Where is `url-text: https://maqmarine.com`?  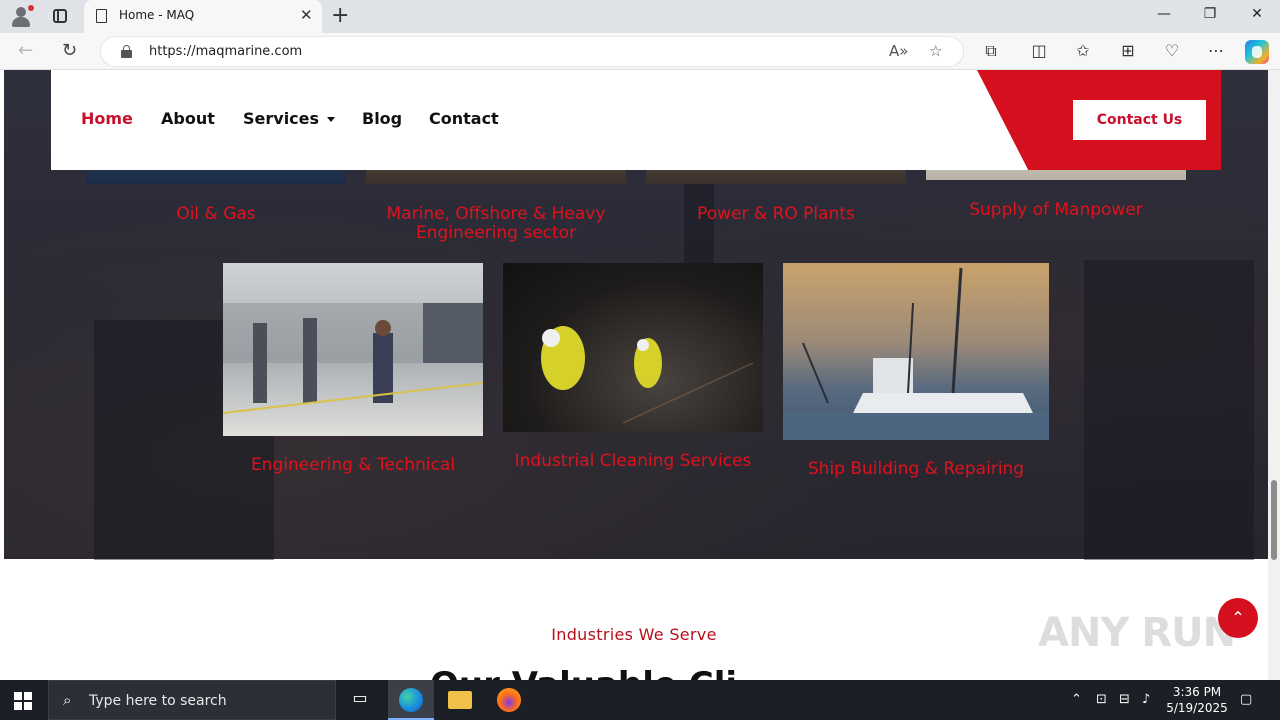 url-text: https://maqmarine.com is located at coordinates (225, 51).